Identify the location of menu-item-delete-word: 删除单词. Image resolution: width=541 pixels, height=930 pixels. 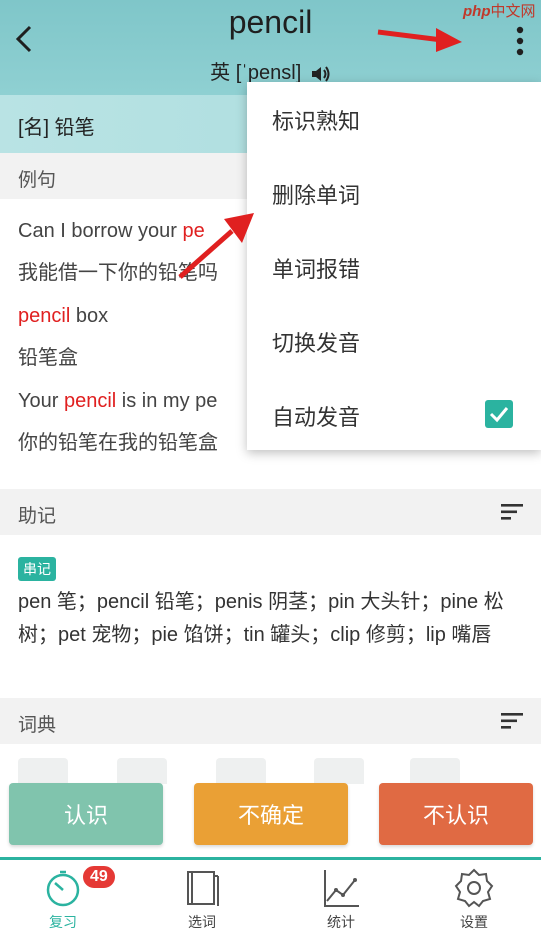
(394, 193).